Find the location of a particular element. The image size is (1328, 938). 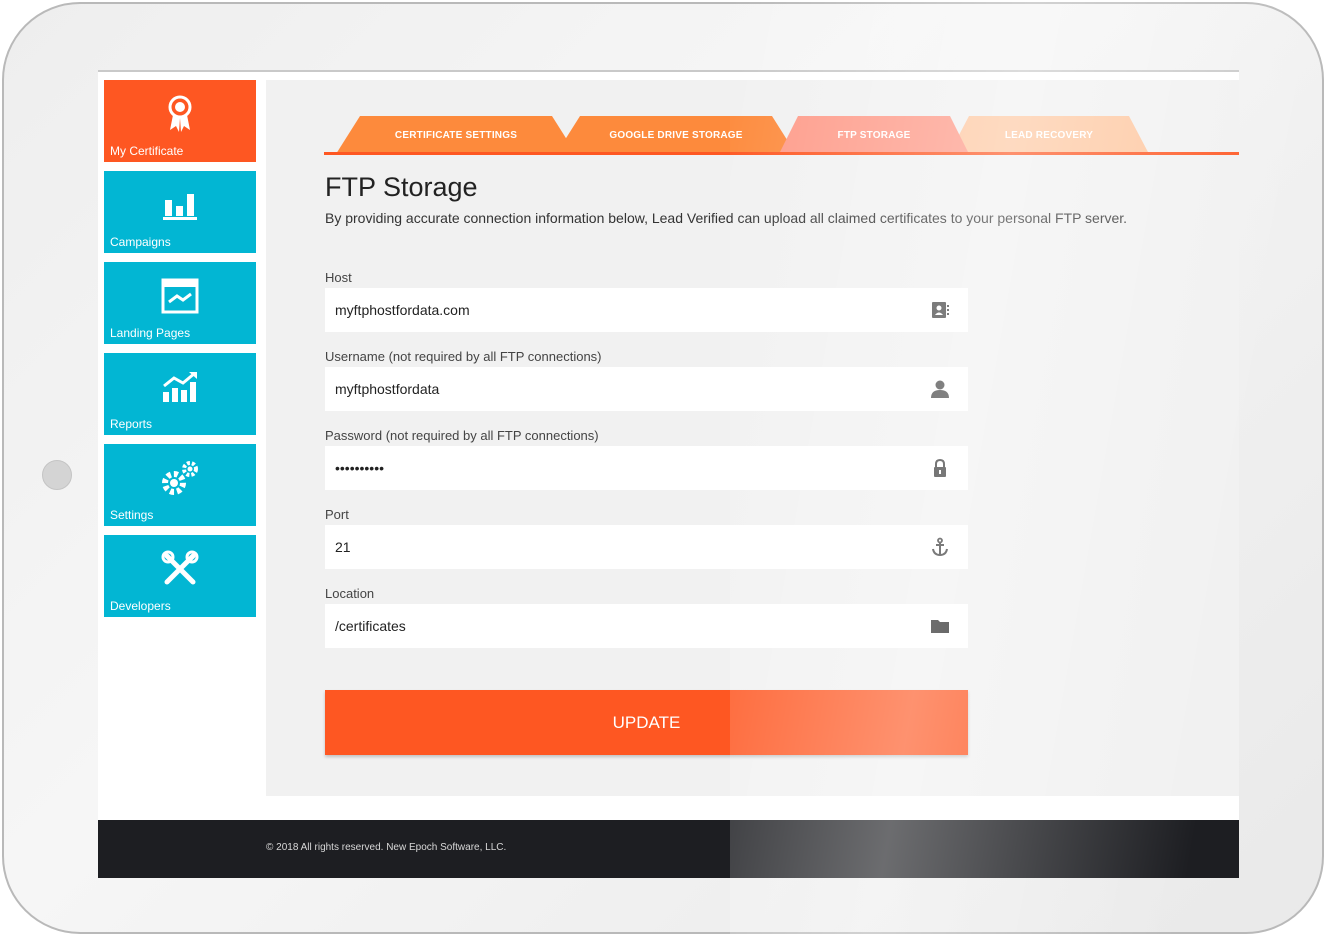

password-input is located at coordinates (615, 468).